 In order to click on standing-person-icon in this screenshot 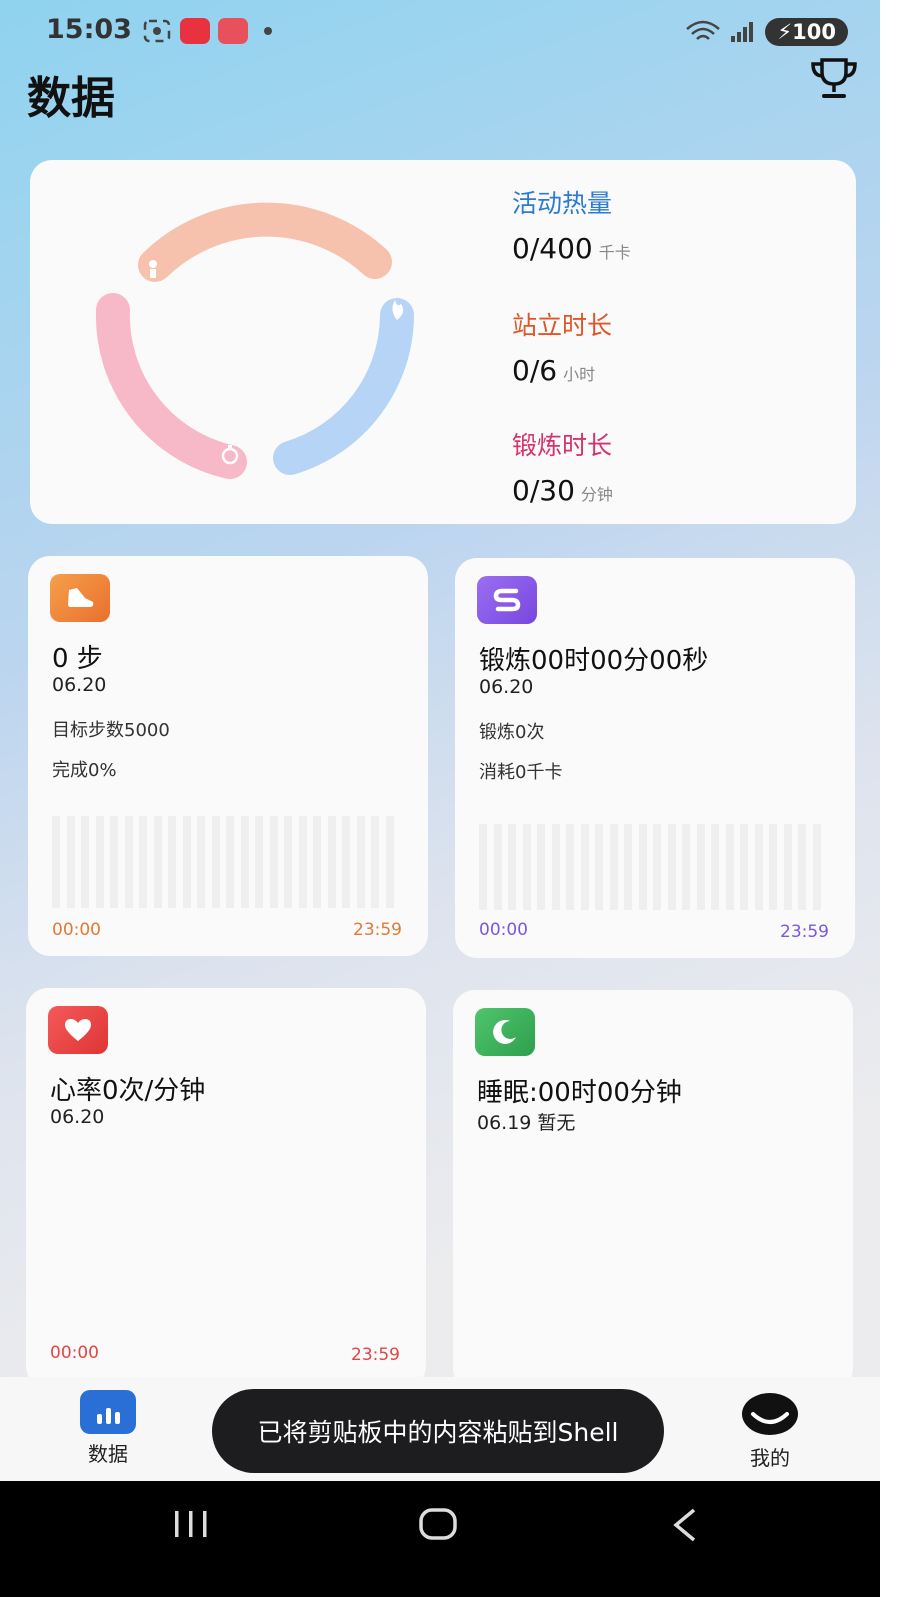, I will do `click(153, 269)`.